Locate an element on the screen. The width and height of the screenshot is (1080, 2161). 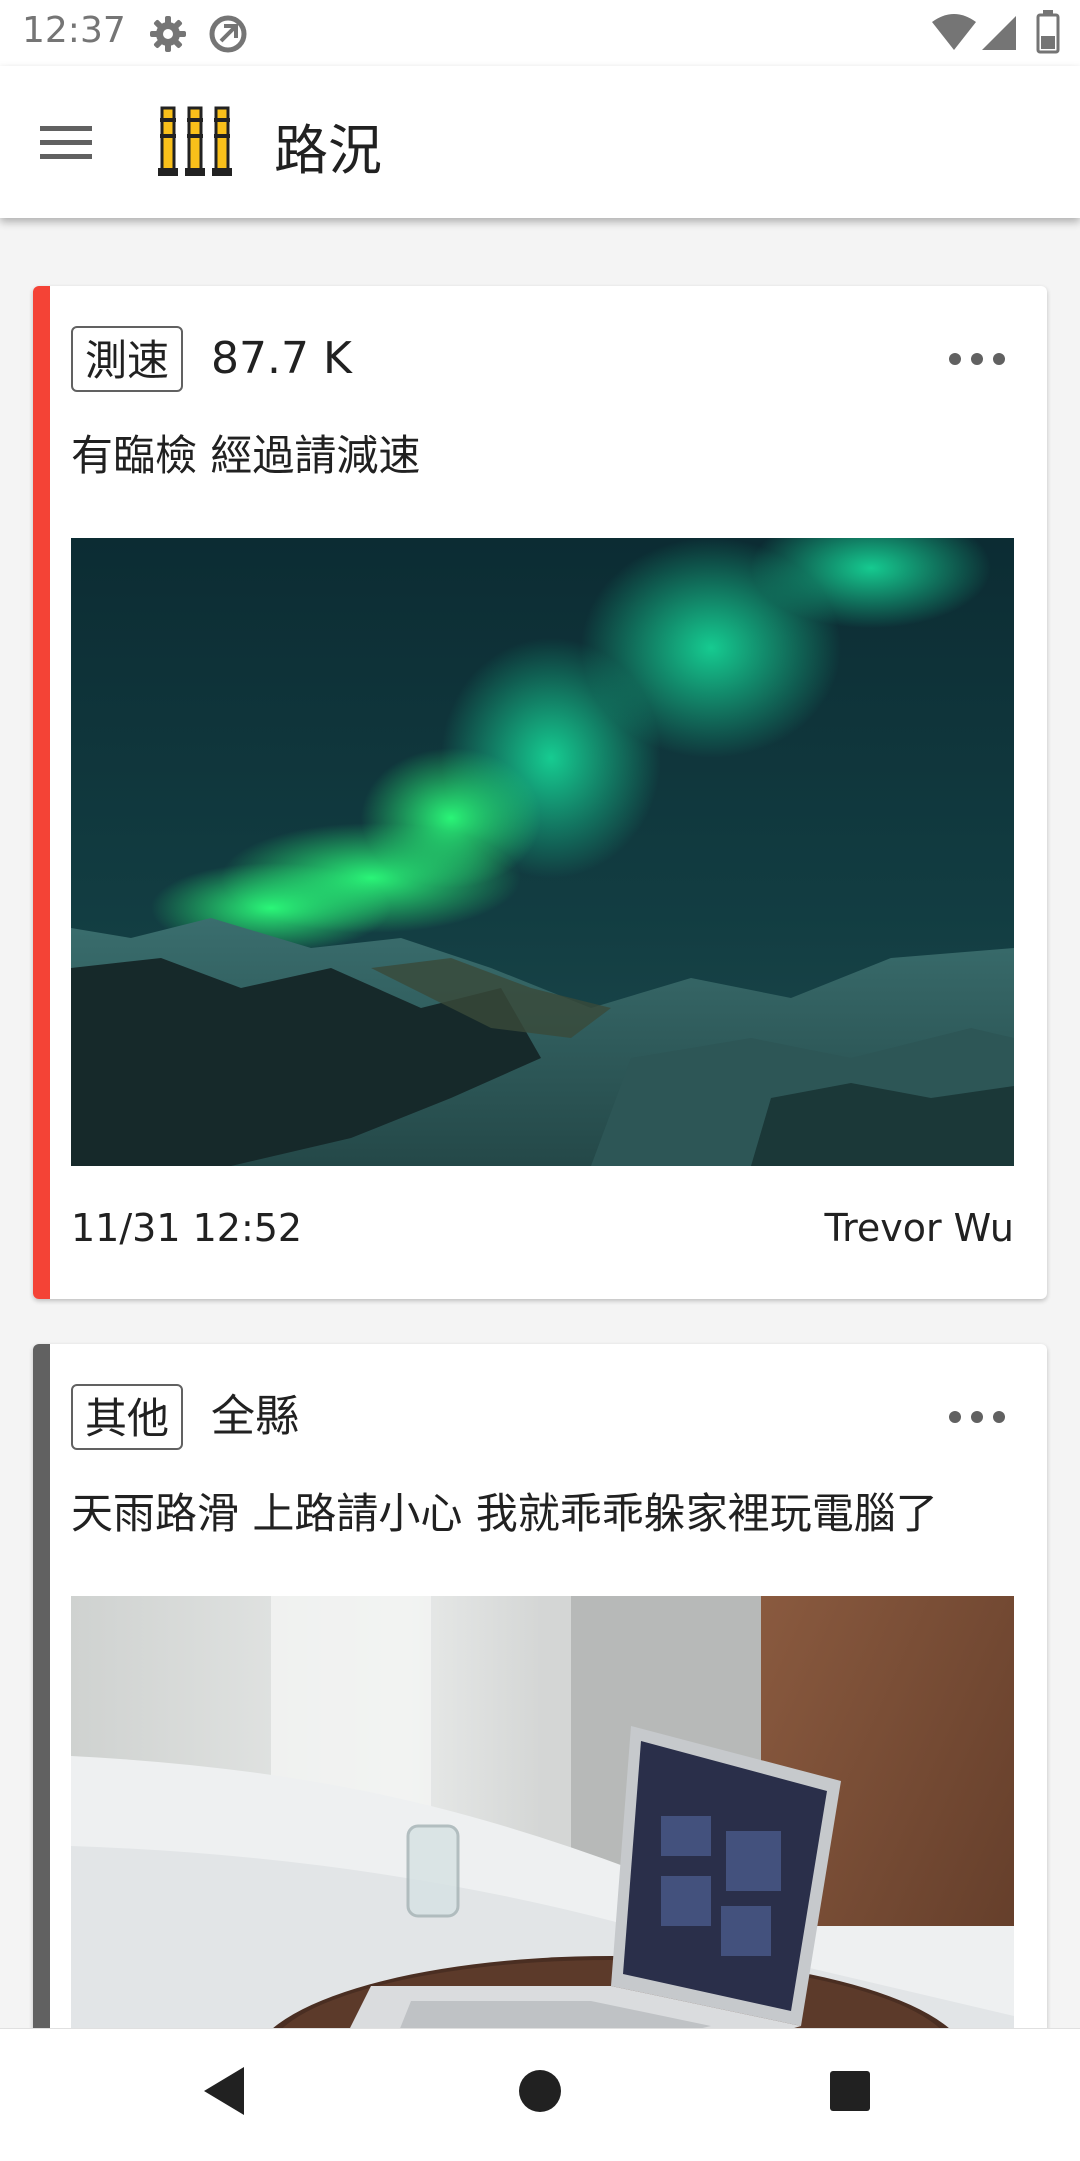
page-title: 路況 is located at coordinates (328, 150).